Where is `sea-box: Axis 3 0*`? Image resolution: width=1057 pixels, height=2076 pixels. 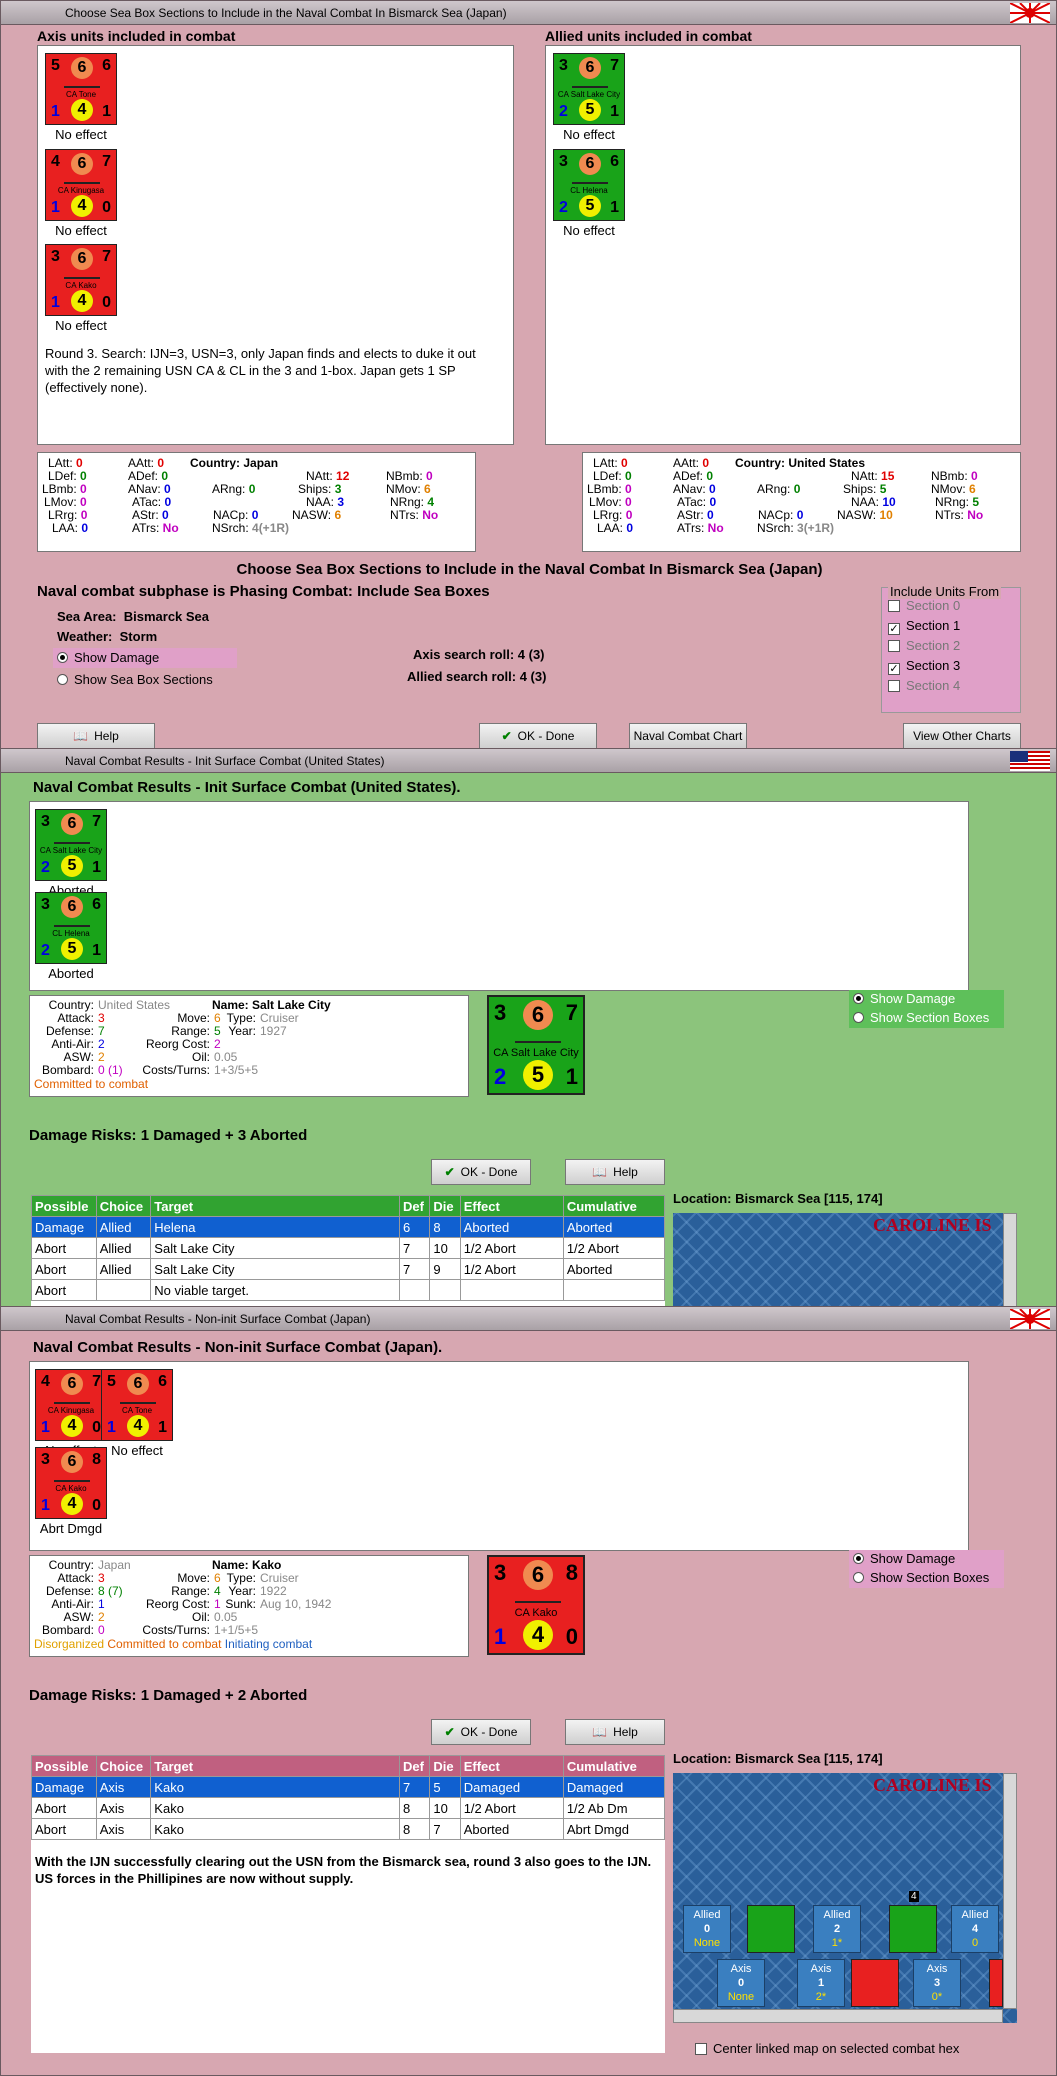
sea-box: Axis 3 0* is located at coordinates (937, 1983).